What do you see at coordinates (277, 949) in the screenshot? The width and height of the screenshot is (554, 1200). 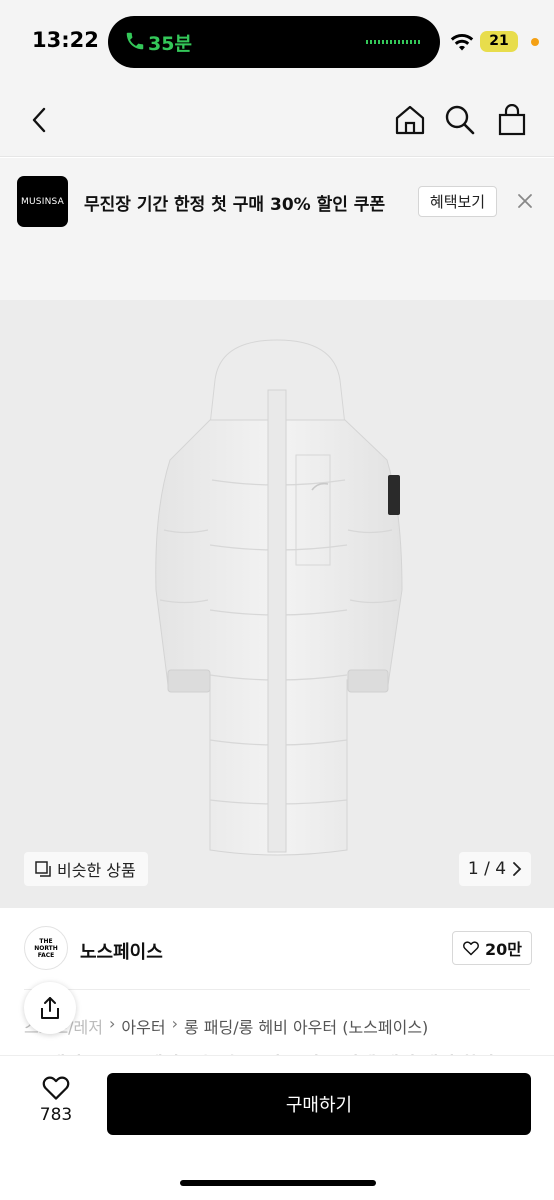 I see `brand-row: THE NORTH FACE 노스페이스 20만` at bounding box center [277, 949].